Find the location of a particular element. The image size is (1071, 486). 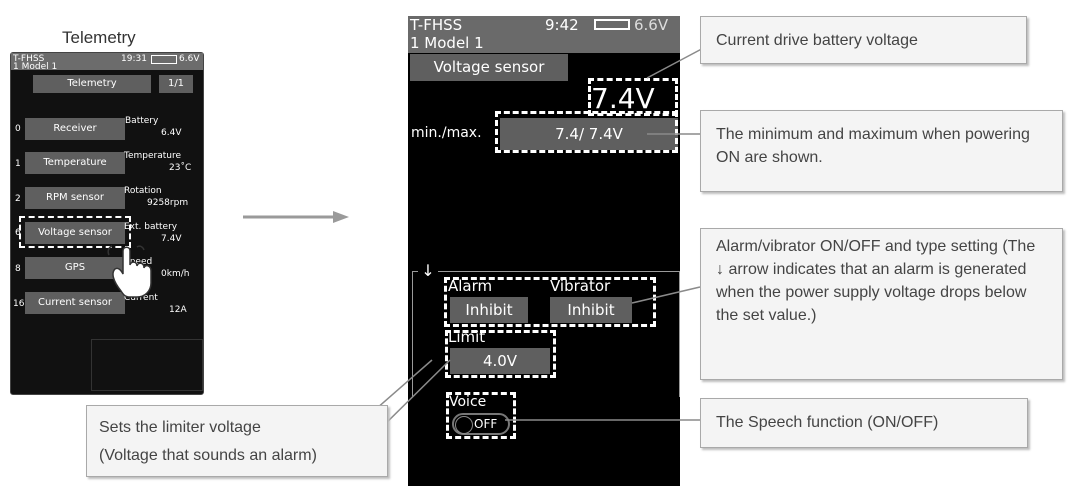

speech-callout: The Speech function (ON/OFF) is located at coordinates (864, 423).